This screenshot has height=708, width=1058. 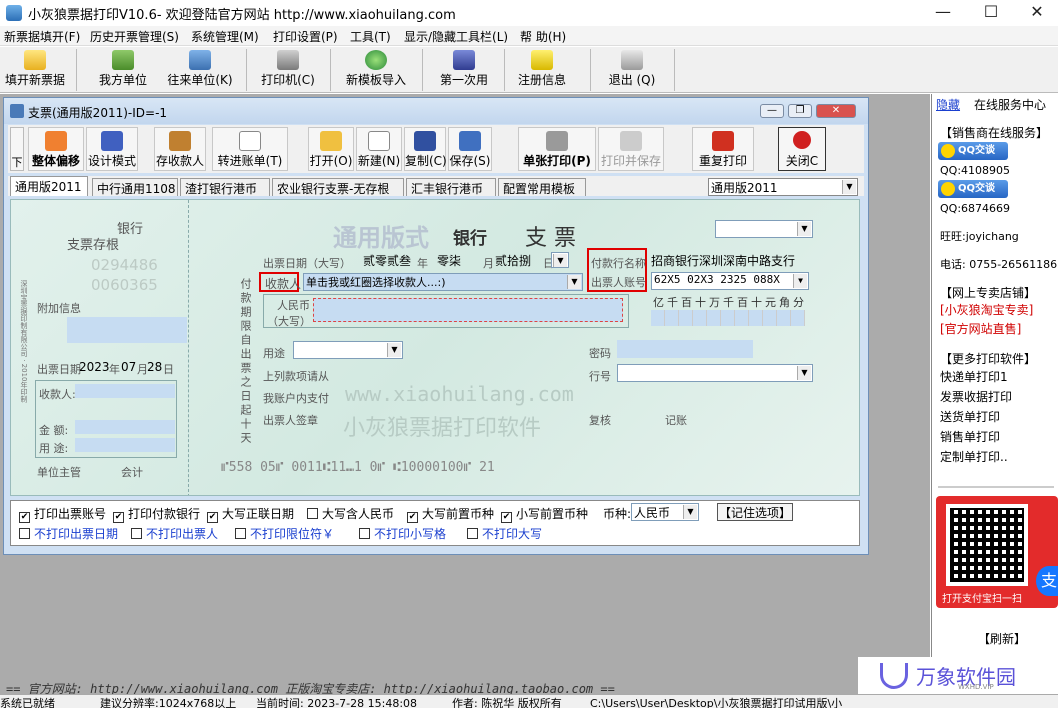 What do you see at coordinates (836, 111) in the screenshot?
I see `child-close-button: ✕` at bounding box center [836, 111].